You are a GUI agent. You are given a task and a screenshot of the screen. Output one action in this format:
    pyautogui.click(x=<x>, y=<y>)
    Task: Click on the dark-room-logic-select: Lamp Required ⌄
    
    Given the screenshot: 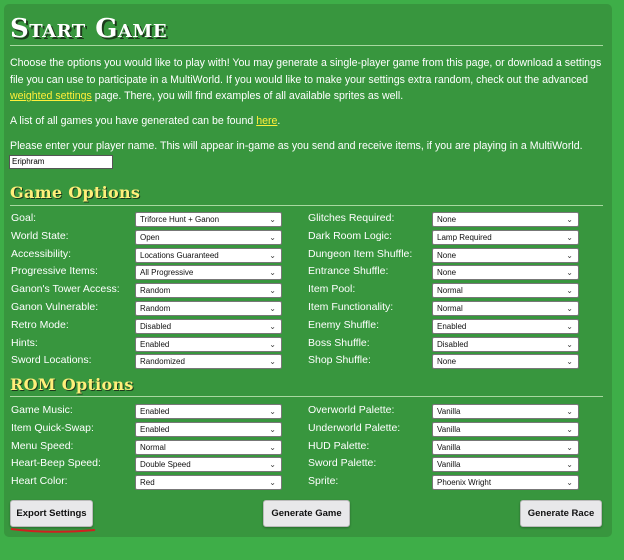 What is the action you would take?
    pyautogui.click(x=505, y=237)
    